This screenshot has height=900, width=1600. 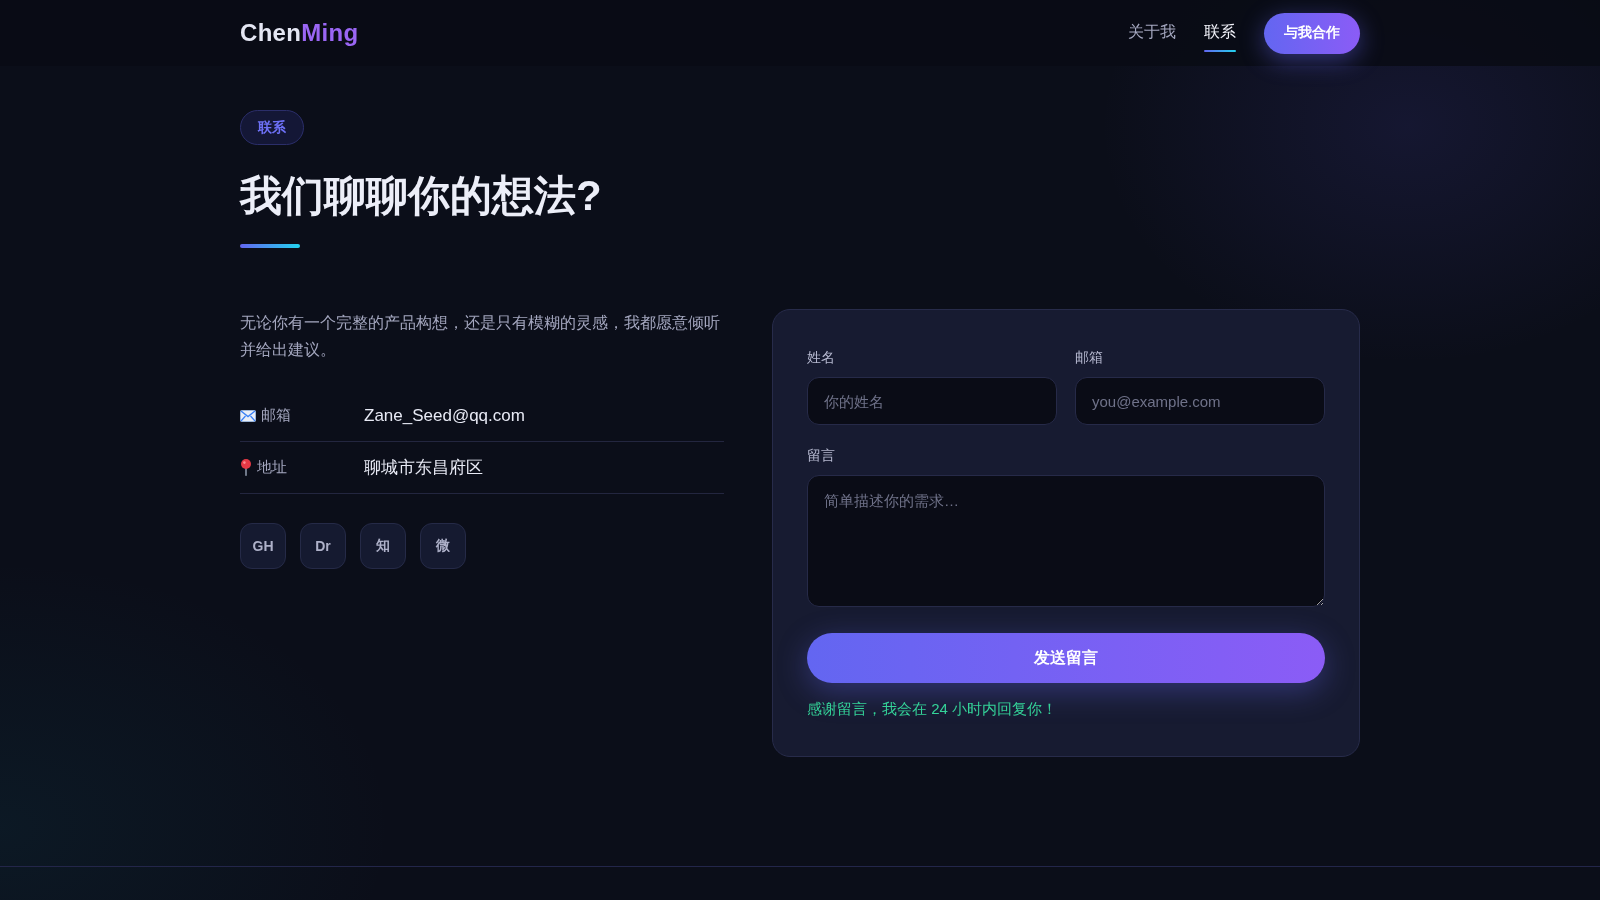 What do you see at coordinates (821, 455) in the screenshot?
I see `field-label: 留言` at bounding box center [821, 455].